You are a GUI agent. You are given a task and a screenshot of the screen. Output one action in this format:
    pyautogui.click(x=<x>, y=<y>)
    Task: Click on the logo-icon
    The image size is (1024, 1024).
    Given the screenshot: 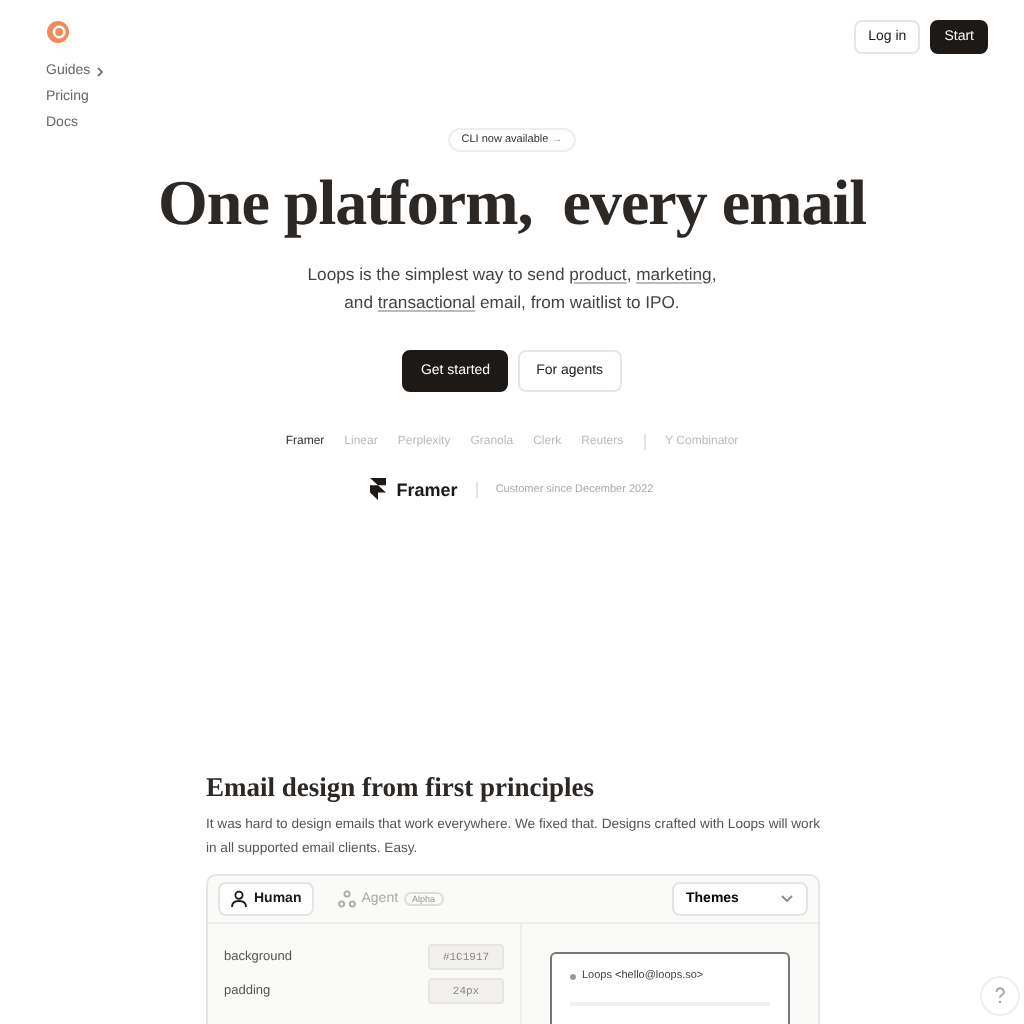 What is the action you would take?
    pyautogui.click(x=58, y=32)
    